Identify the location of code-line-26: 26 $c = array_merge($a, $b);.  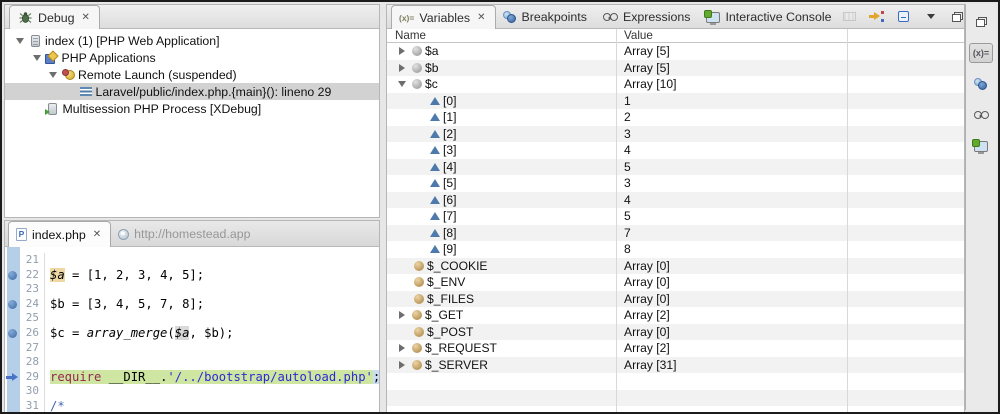
(192, 333).